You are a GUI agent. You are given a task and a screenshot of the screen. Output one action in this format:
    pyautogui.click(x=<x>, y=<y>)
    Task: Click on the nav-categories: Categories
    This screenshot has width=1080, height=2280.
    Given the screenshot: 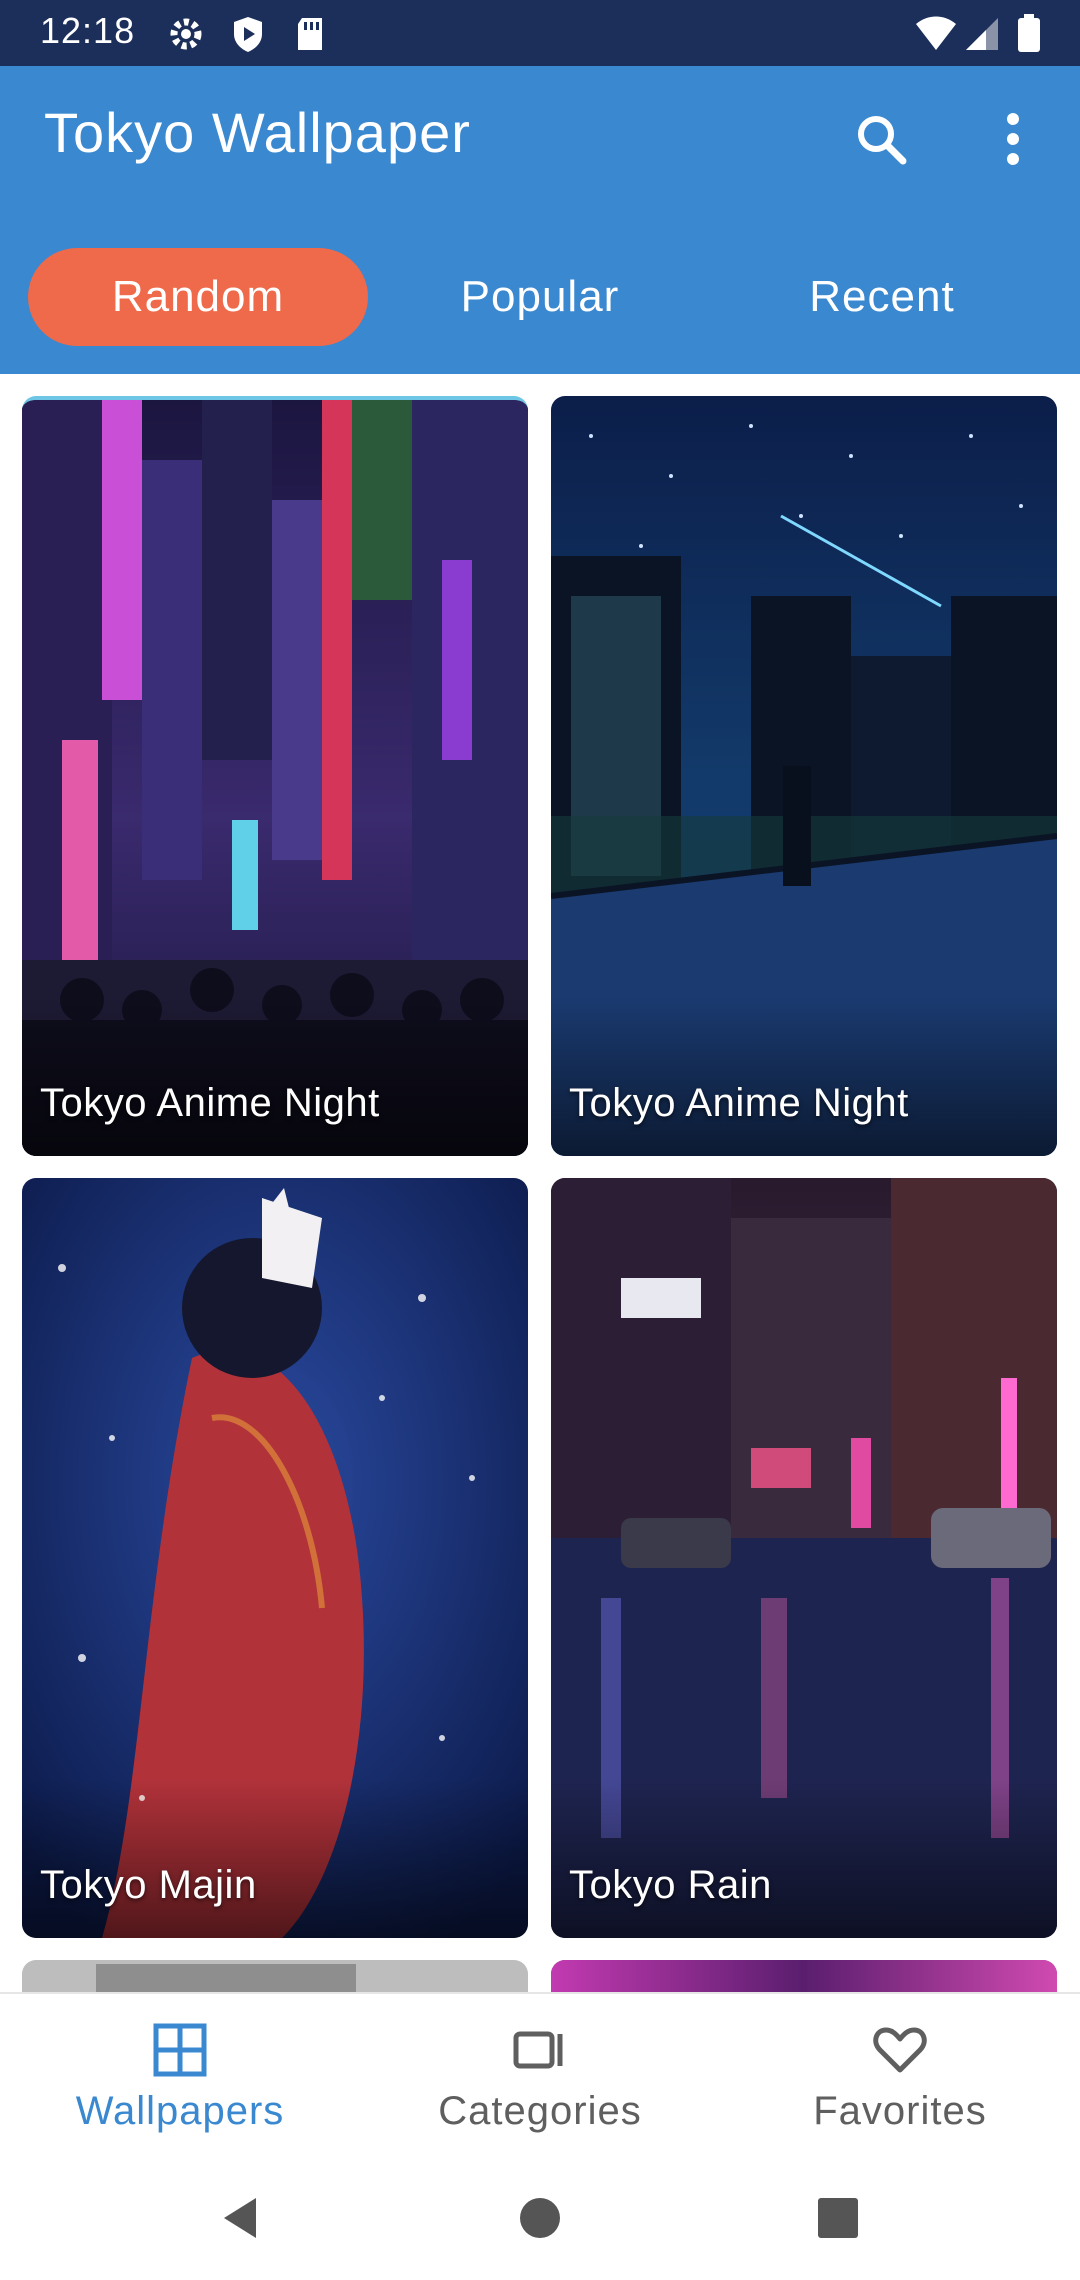 What is the action you would take?
    pyautogui.click(x=540, y=2078)
    